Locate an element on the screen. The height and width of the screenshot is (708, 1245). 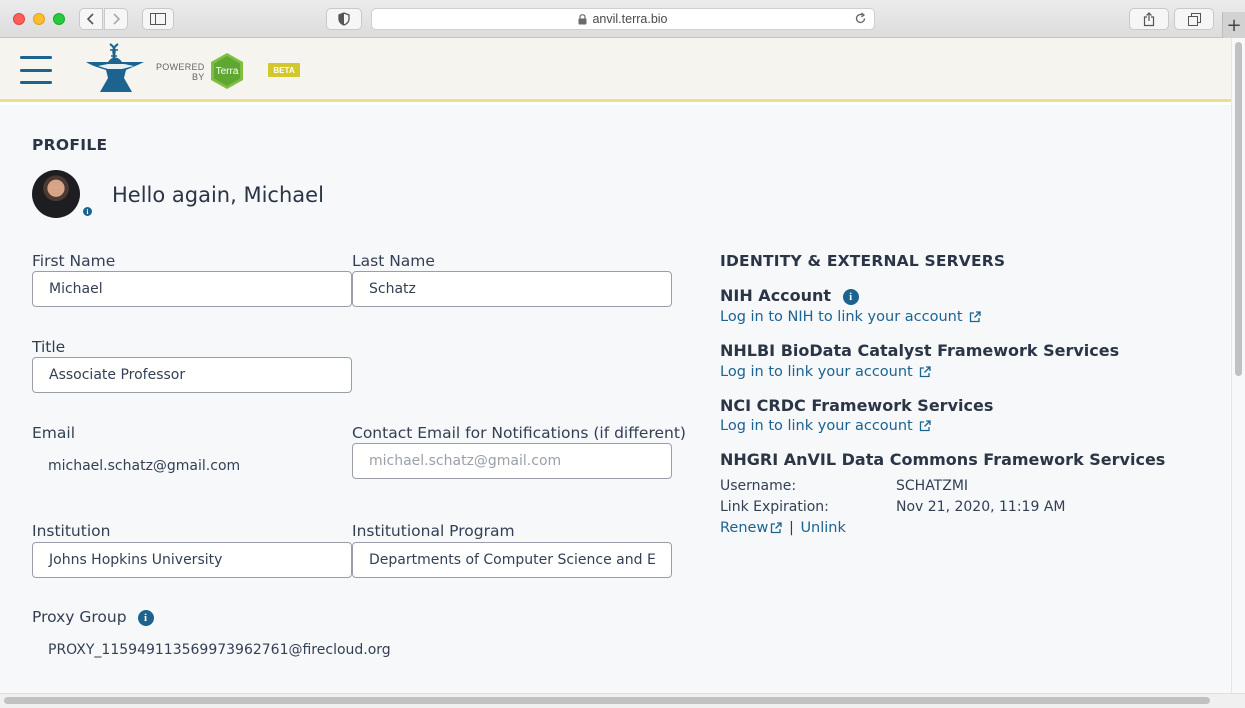
powered-by-text: POWERED BY is located at coordinates (180, 72).